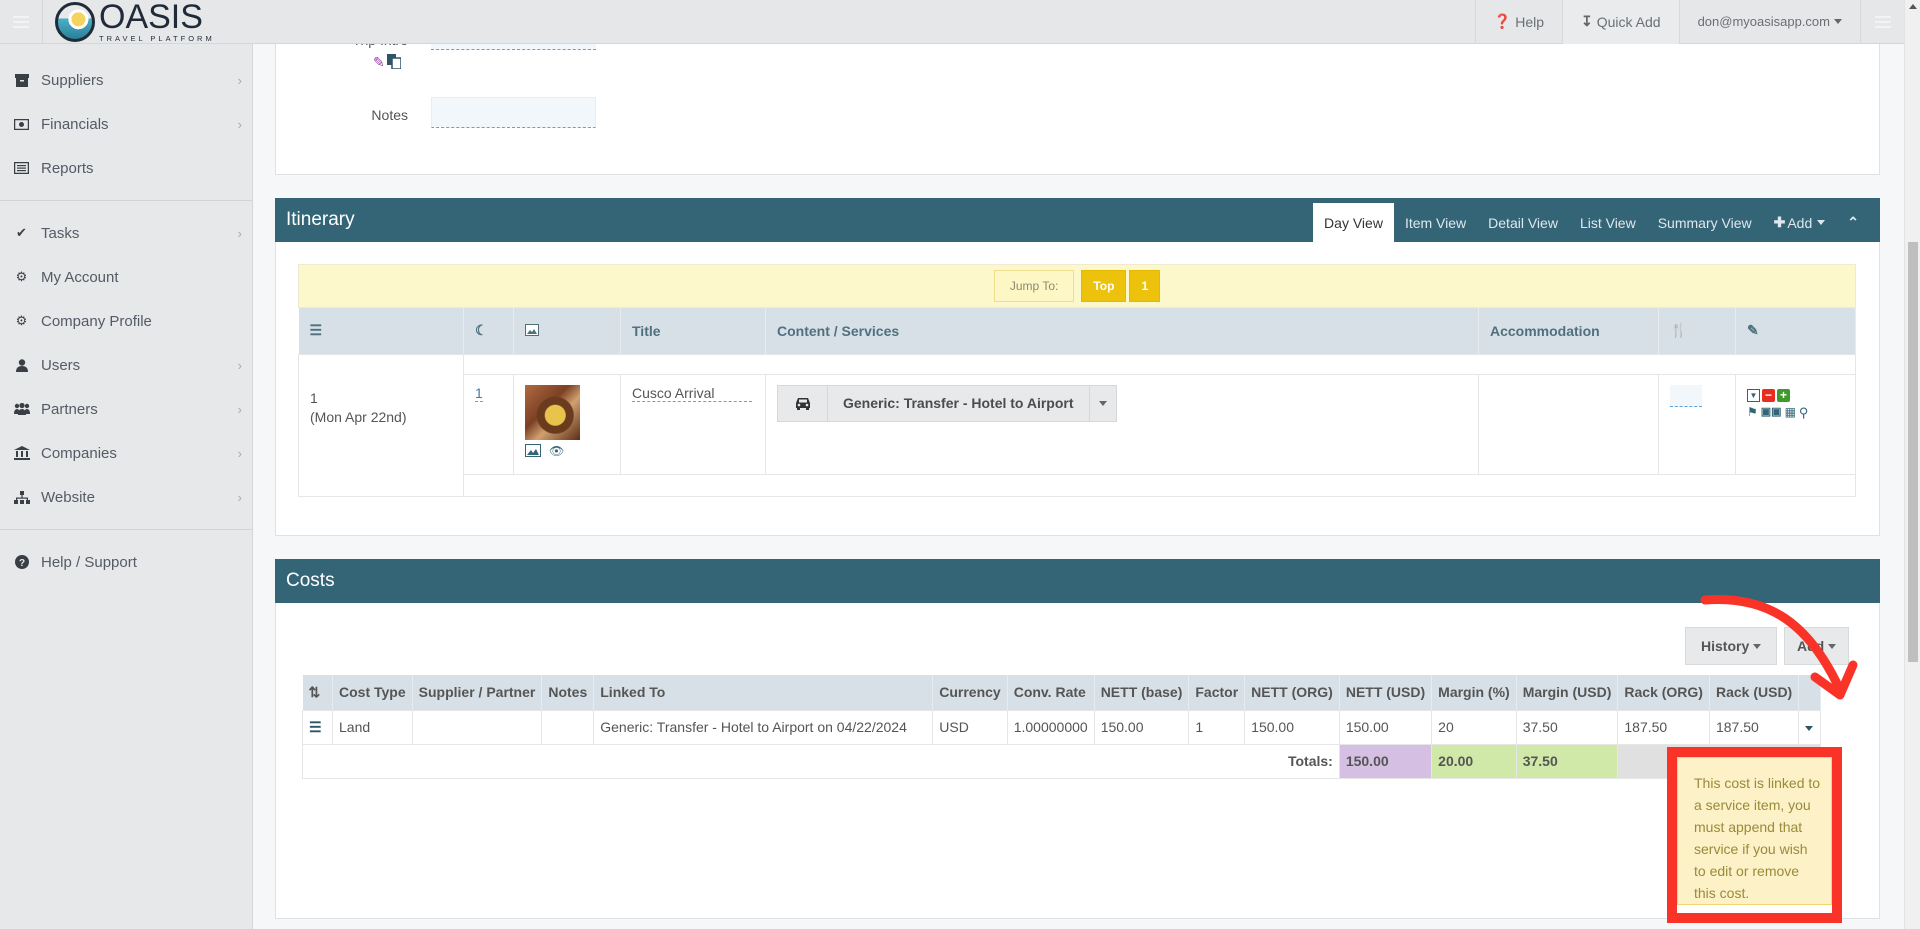 Image resolution: width=1920 pixels, height=929 pixels. Describe the element at coordinates (513, 112) in the screenshot. I see `notes-field` at that location.